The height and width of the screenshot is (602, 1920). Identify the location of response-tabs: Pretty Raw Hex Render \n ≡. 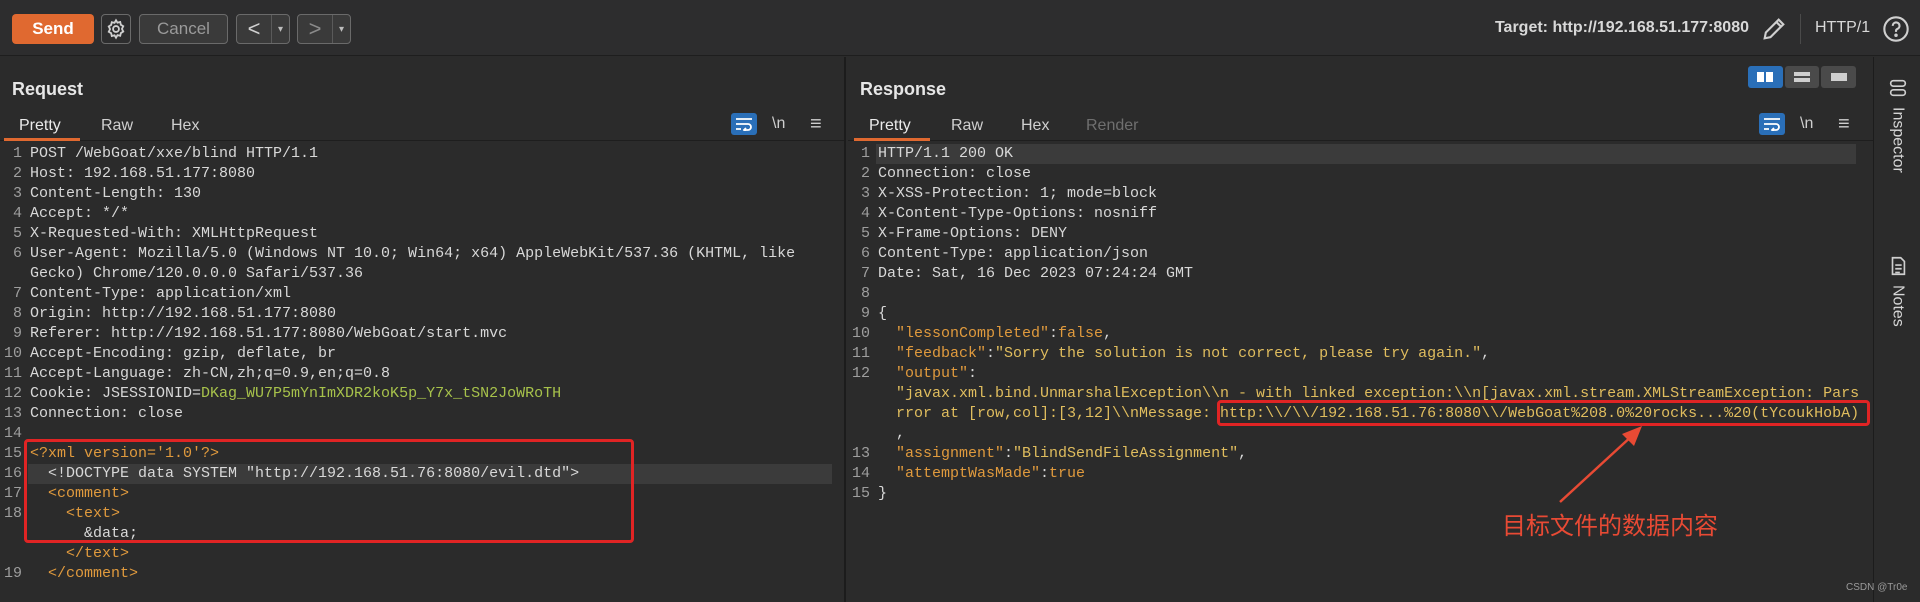
(1360, 126).